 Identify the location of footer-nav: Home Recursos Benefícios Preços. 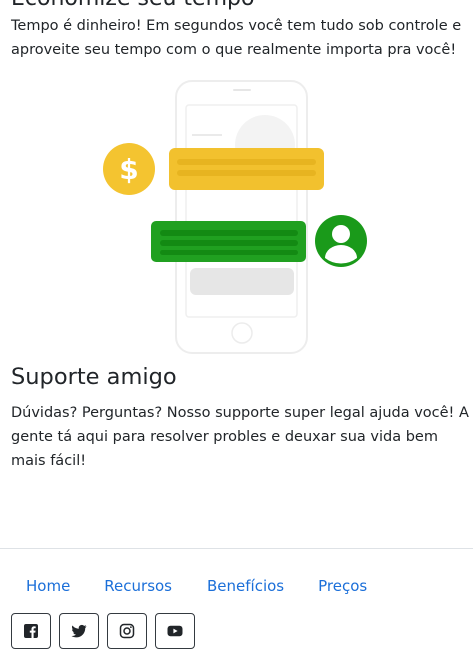
(196, 586).